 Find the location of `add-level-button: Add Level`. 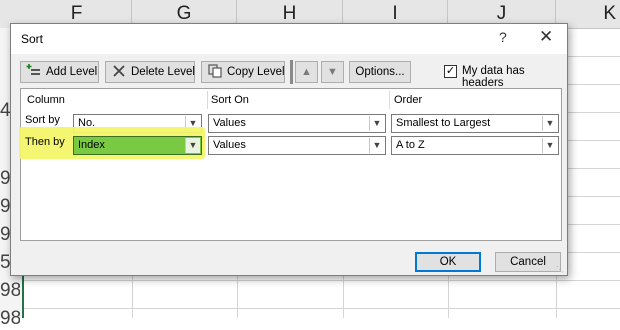

add-level-button: Add Level is located at coordinates (59, 72).